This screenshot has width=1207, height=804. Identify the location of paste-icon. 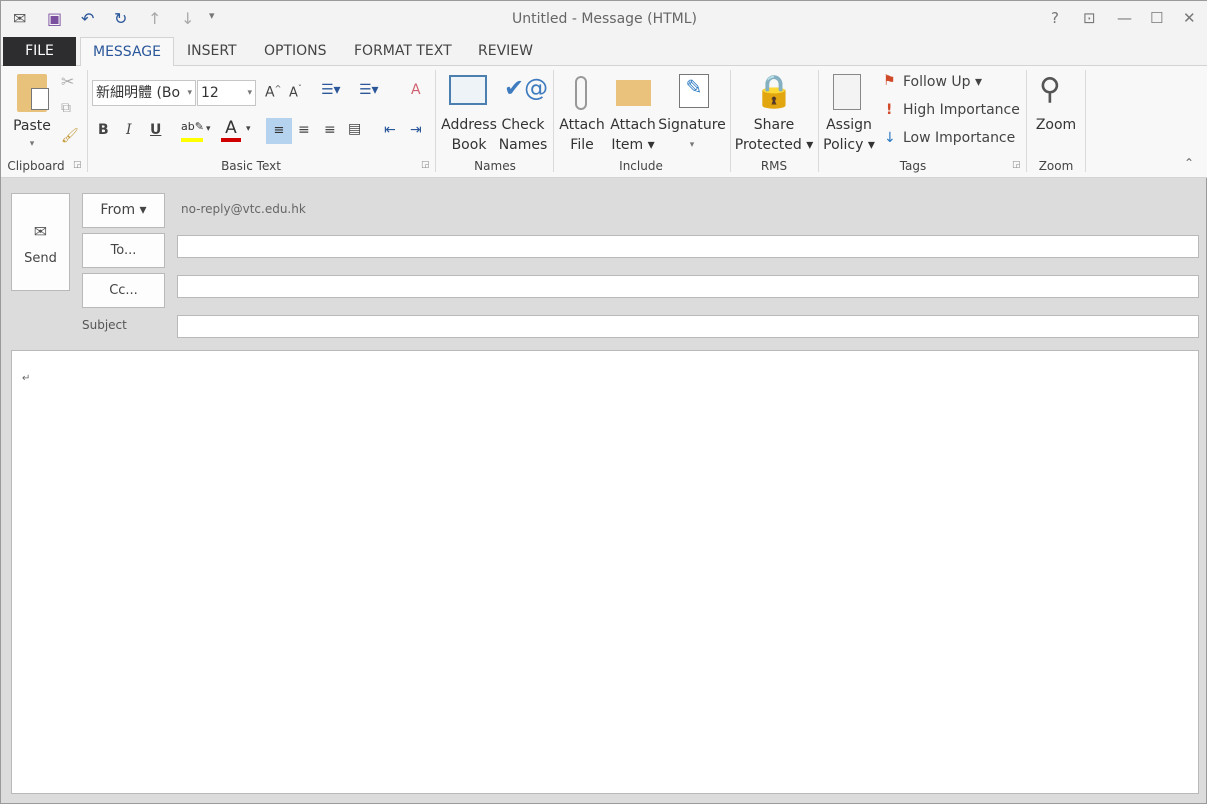
(33, 93).